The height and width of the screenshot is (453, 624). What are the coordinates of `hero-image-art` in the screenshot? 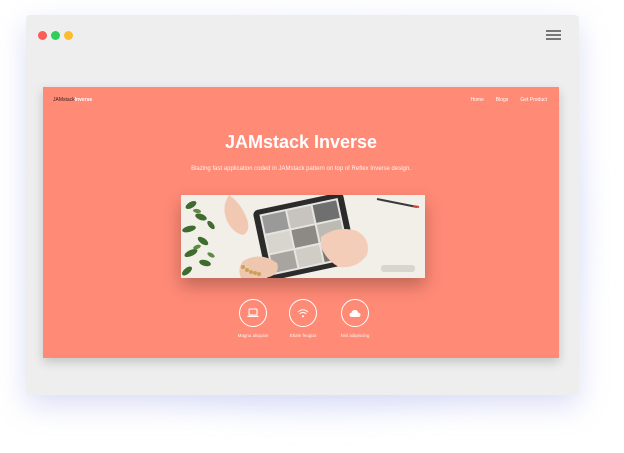 It's located at (303, 236).